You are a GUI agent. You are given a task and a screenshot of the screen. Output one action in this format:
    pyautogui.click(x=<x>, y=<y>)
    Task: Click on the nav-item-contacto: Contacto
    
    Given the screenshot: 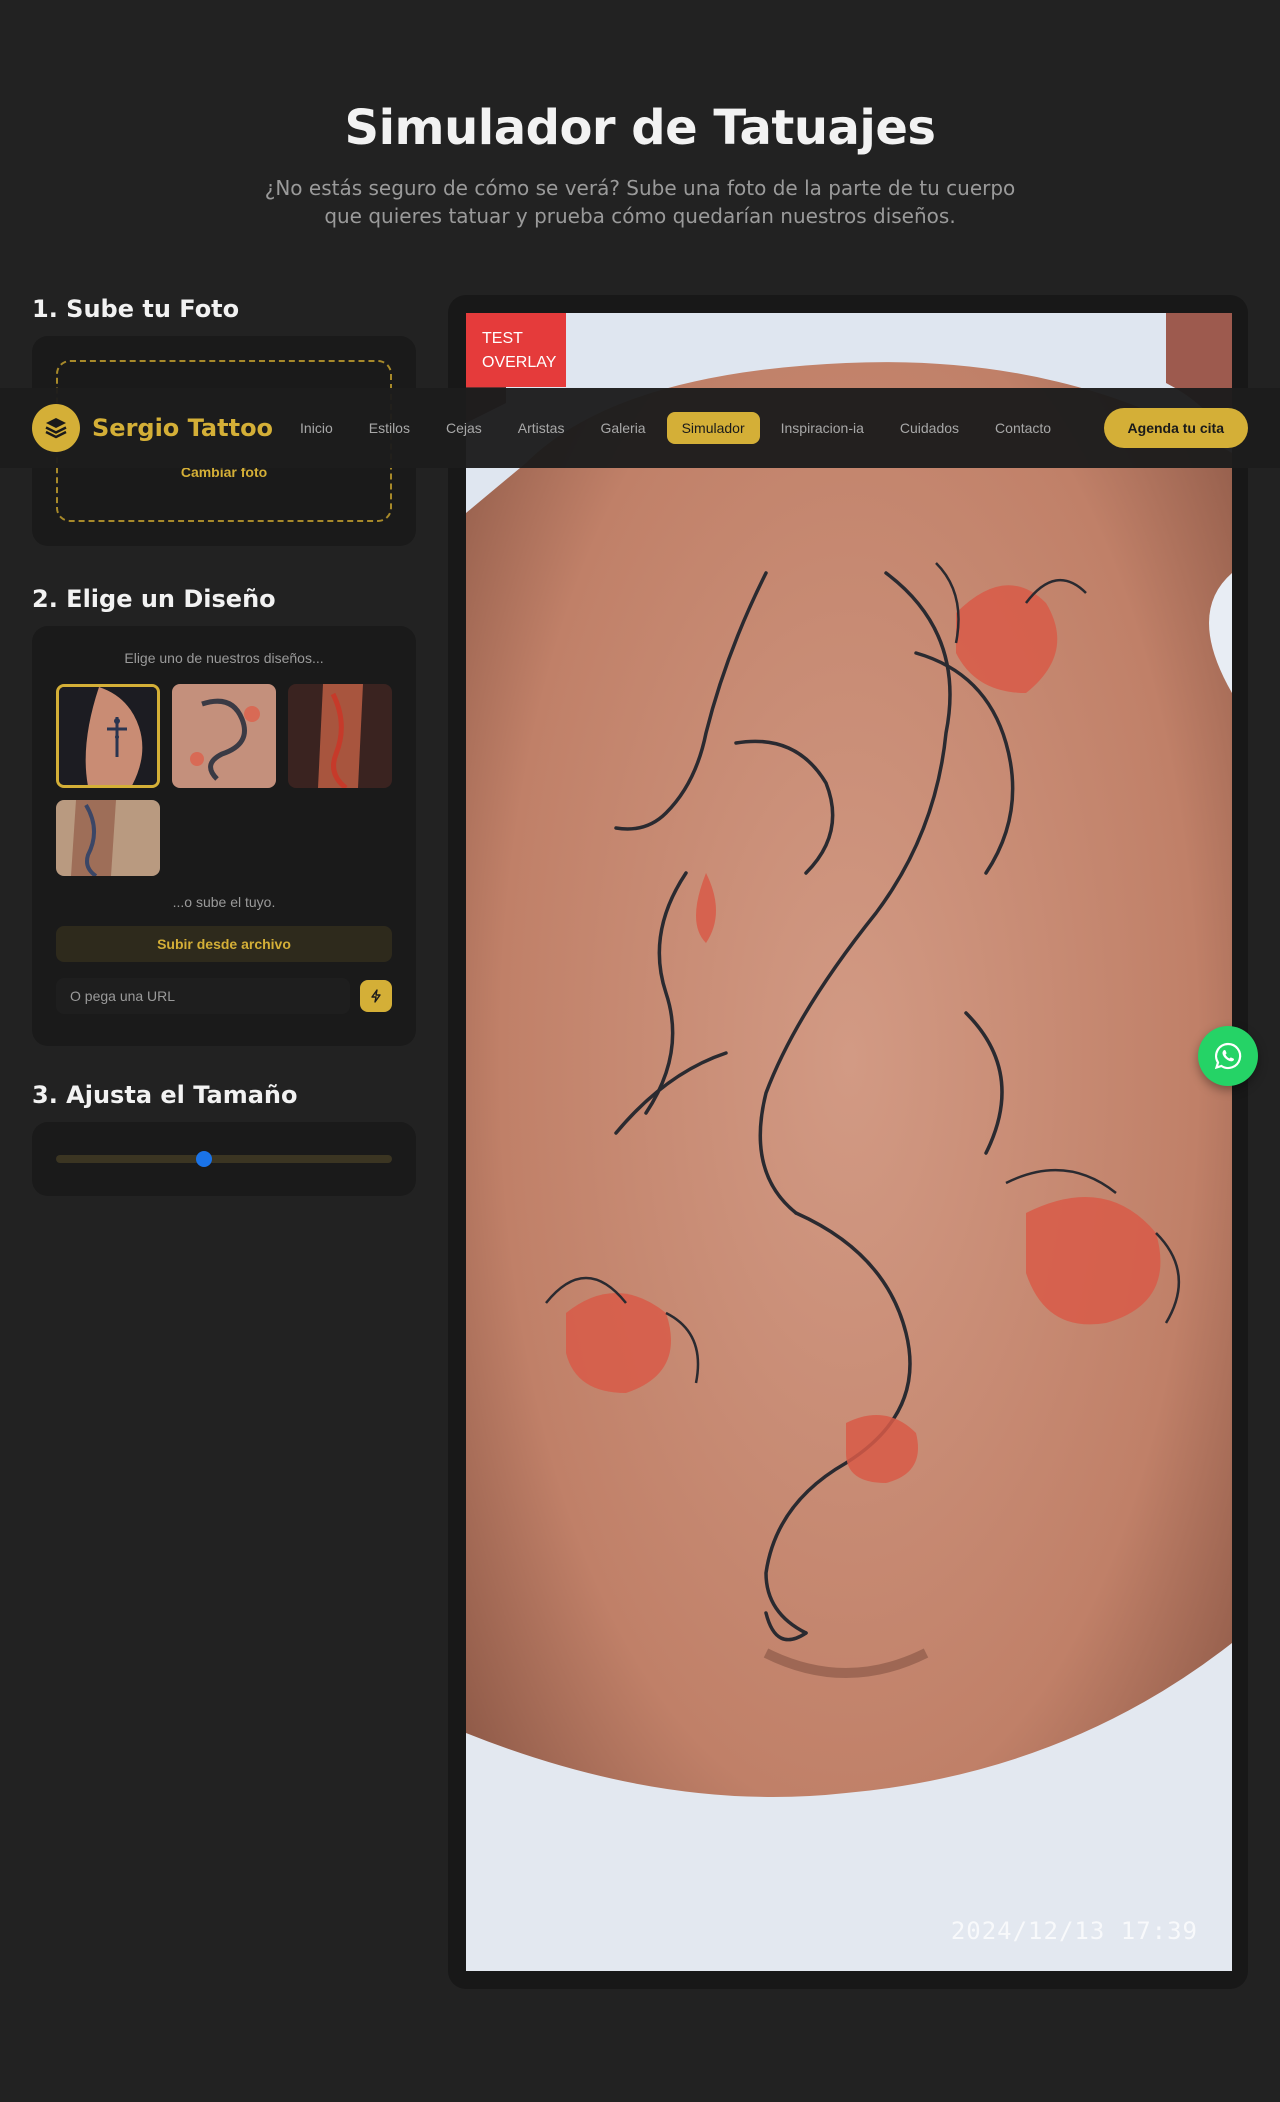 What is the action you would take?
    pyautogui.click(x=1023, y=428)
    